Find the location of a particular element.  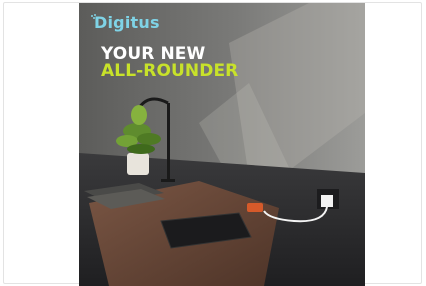

brand-logo: Digitus is located at coordinates (127, 22).